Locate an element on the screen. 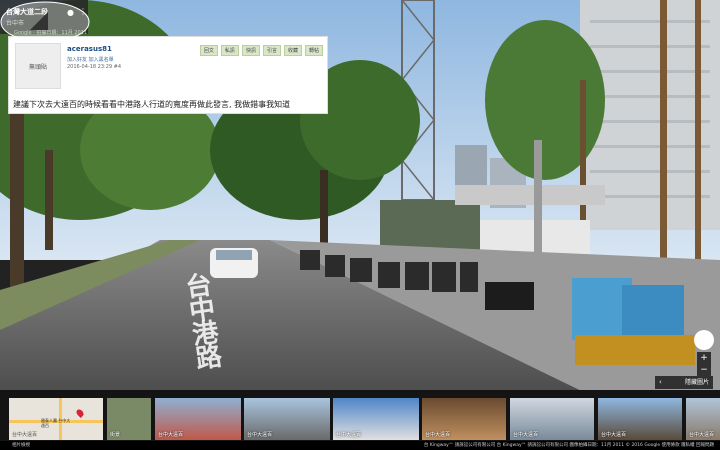  photo-thumbnail: 街景 is located at coordinates (129, 419).